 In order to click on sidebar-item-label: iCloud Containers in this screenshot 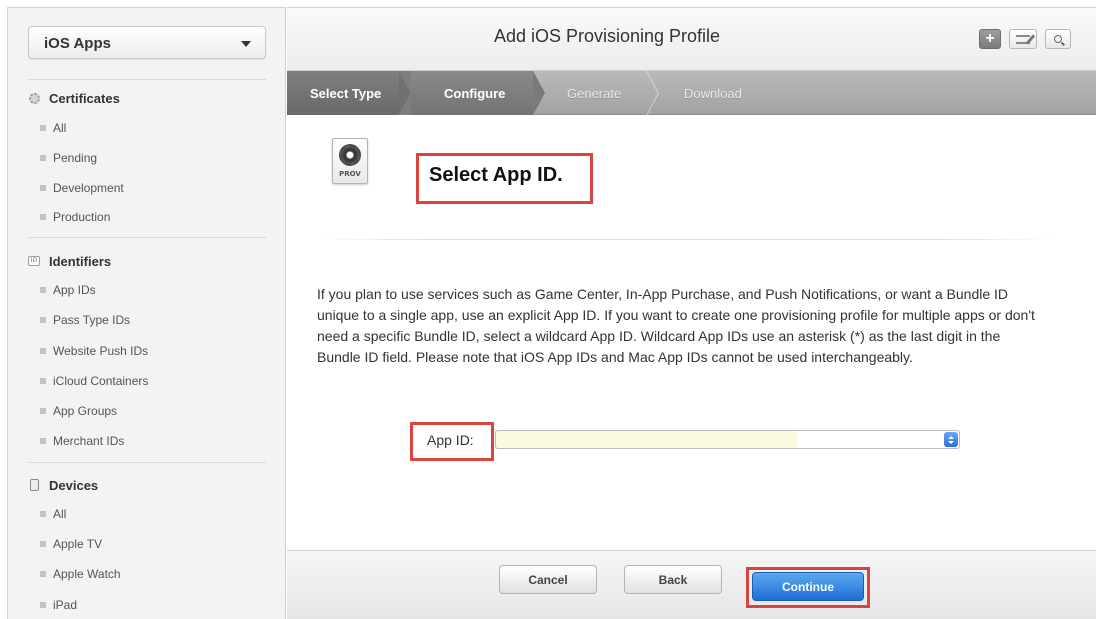, I will do `click(101, 381)`.